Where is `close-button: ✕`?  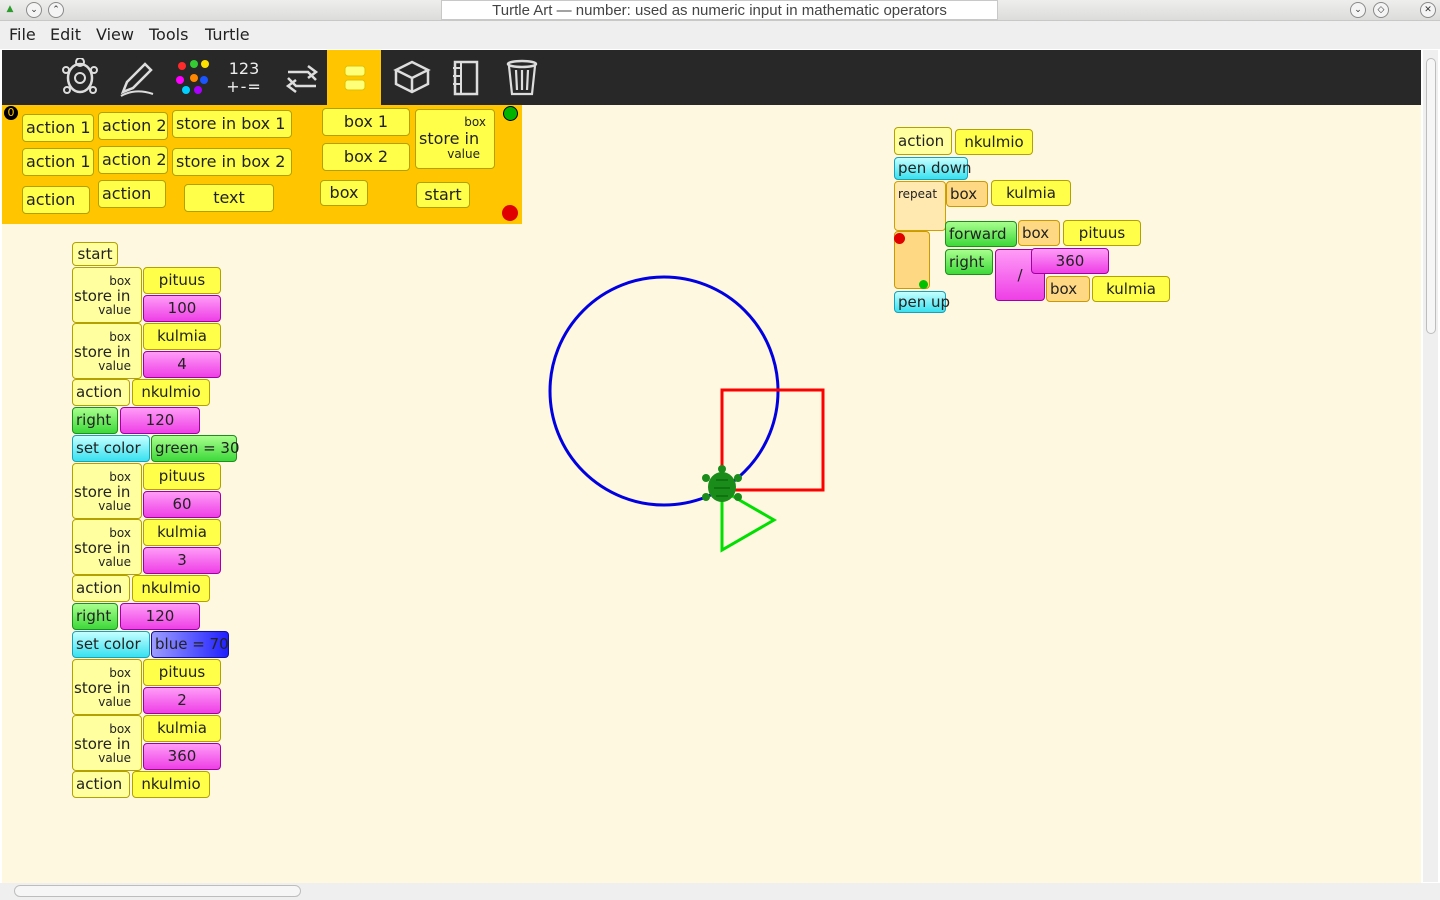
close-button: ✕ is located at coordinates (1428, 10).